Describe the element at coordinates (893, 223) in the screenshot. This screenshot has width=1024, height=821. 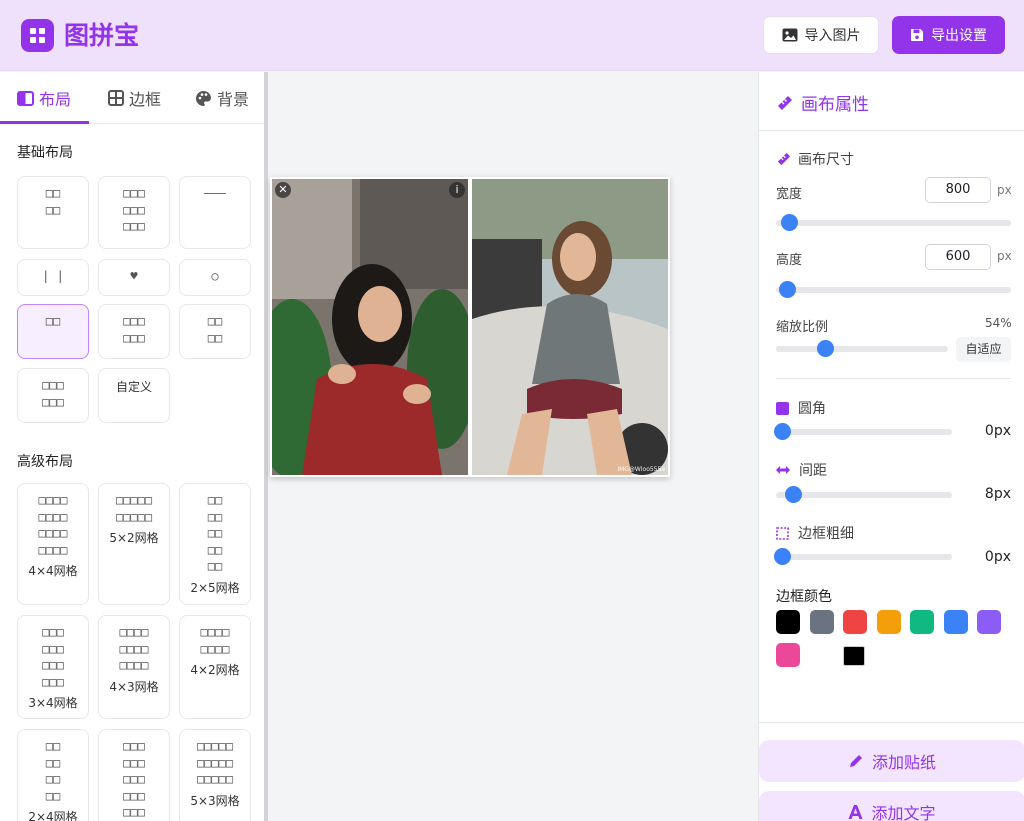
I see `width-slider-track` at that location.